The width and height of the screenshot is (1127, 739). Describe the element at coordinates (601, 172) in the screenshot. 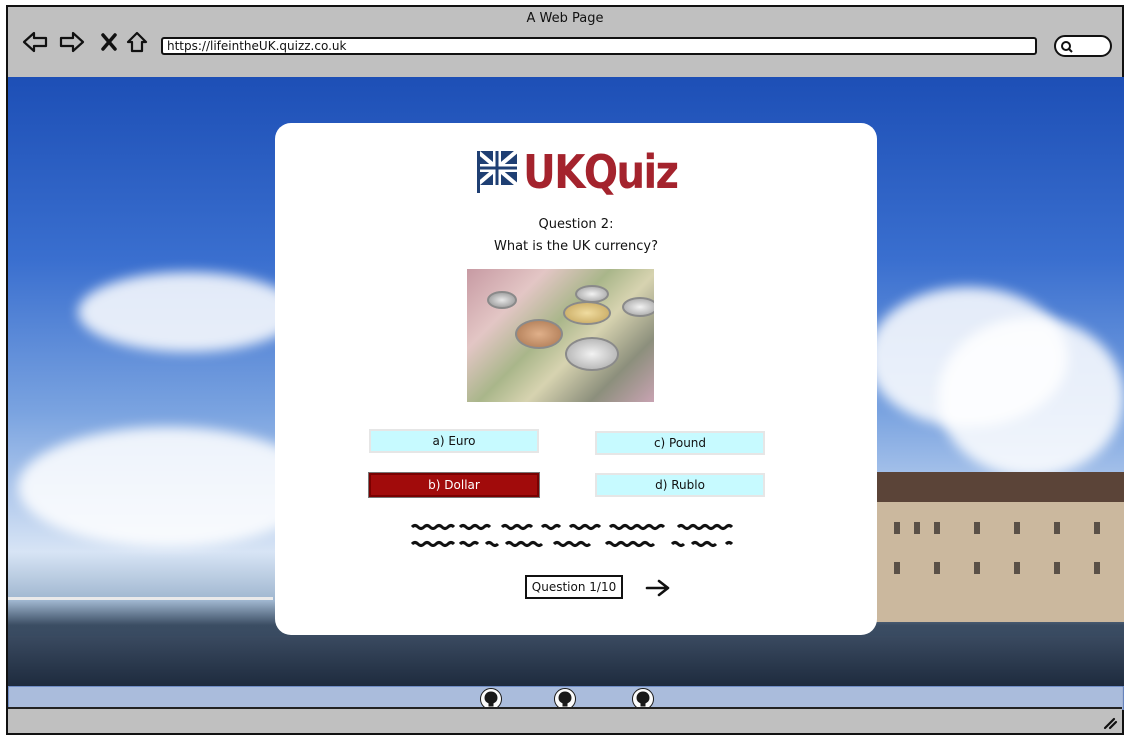

I see `logo-text: UKQuiz` at that location.